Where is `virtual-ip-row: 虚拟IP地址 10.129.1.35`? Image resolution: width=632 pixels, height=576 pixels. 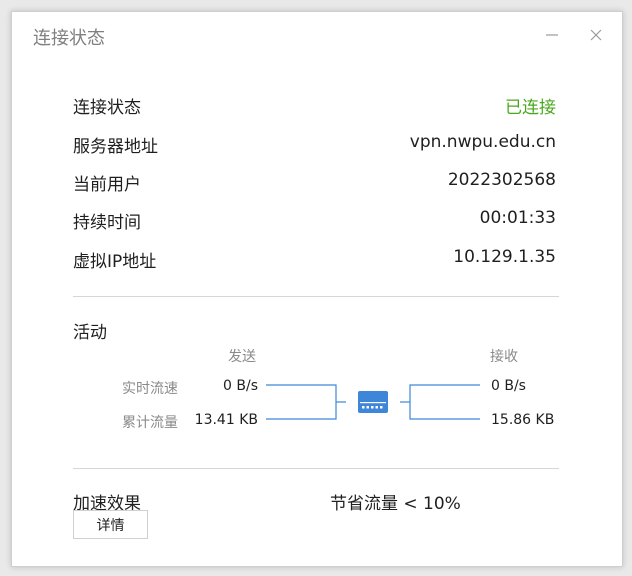
virtual-ip-row: 虚拟IP地址 10.129.1.35 is located at coordinates (314, 259).